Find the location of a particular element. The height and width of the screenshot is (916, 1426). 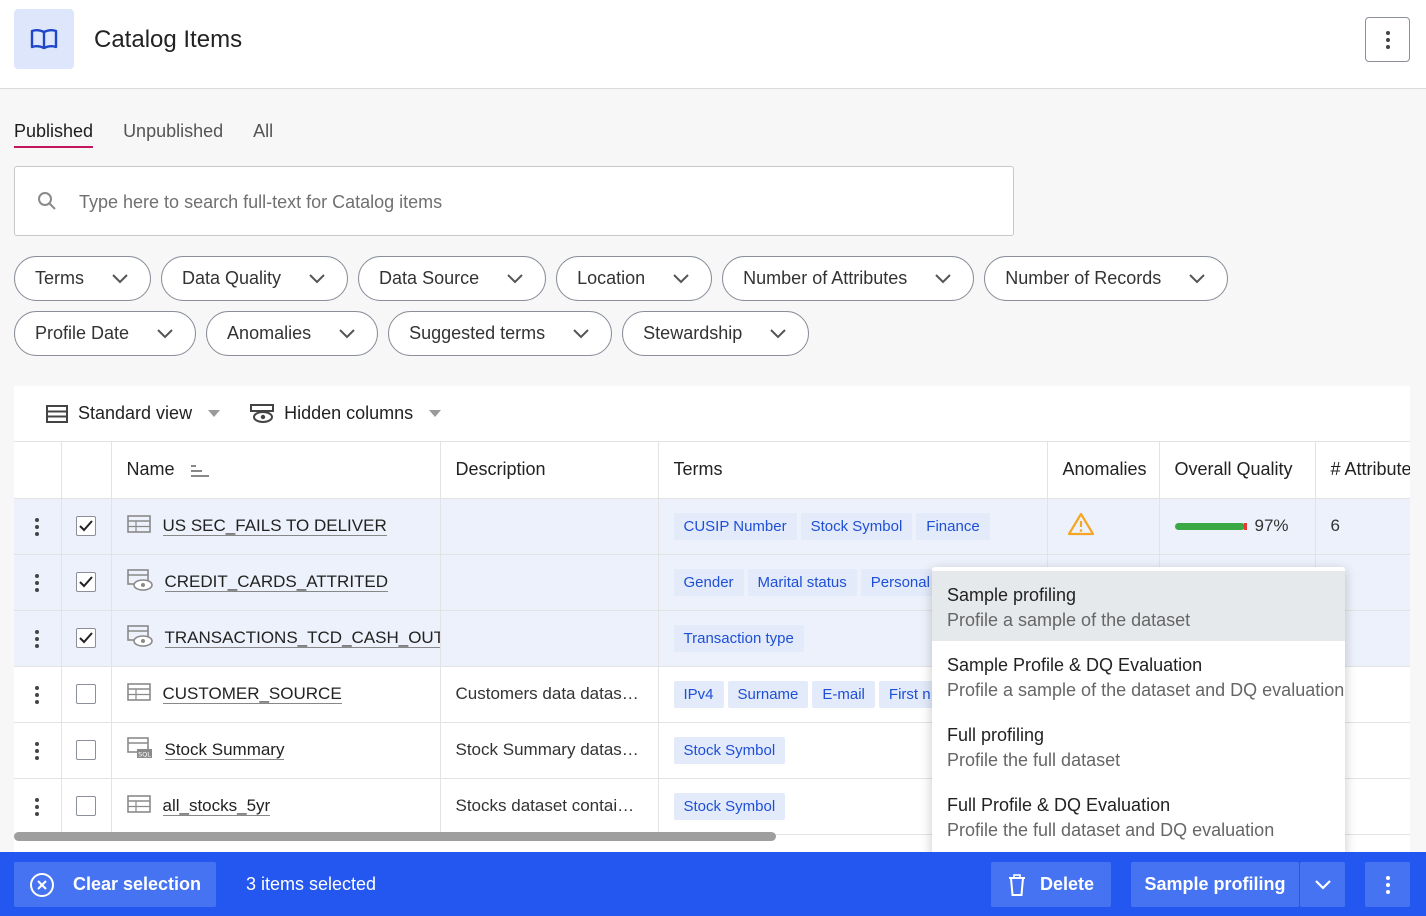

filter-label: Profile Date is located at coordinates (82, 333).